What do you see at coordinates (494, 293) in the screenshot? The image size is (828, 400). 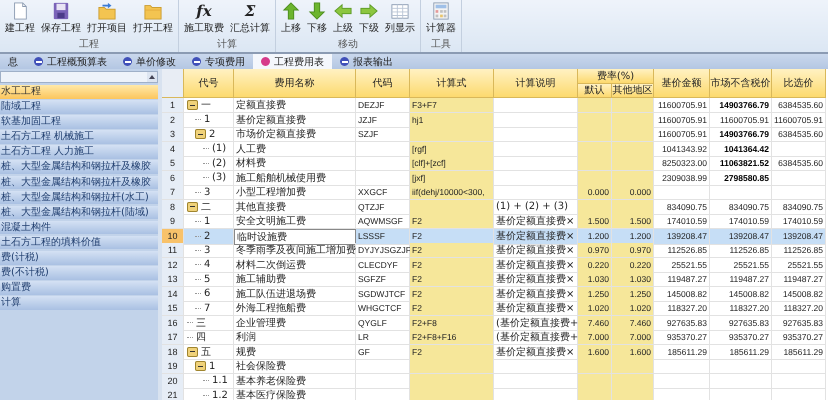 I see `table-row: 14 6 施工队伍进退场费 SGDWJTCF F2 基价定额直接费× 1.250 1.250 145008.82 145008.82 145008.82` at bounding box center [494, 293].